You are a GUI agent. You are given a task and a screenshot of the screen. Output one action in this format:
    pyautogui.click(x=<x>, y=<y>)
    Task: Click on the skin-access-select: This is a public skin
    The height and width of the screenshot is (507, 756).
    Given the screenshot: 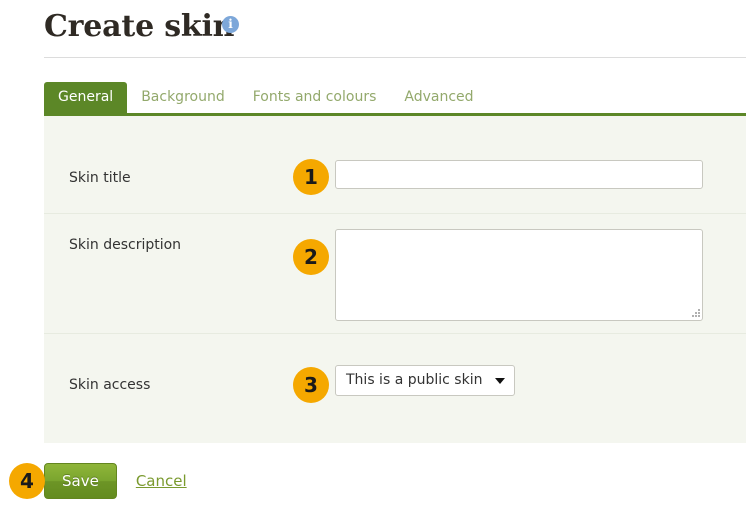 What is the action you would take?
    pyautogui.click(x=425, y=380)
    